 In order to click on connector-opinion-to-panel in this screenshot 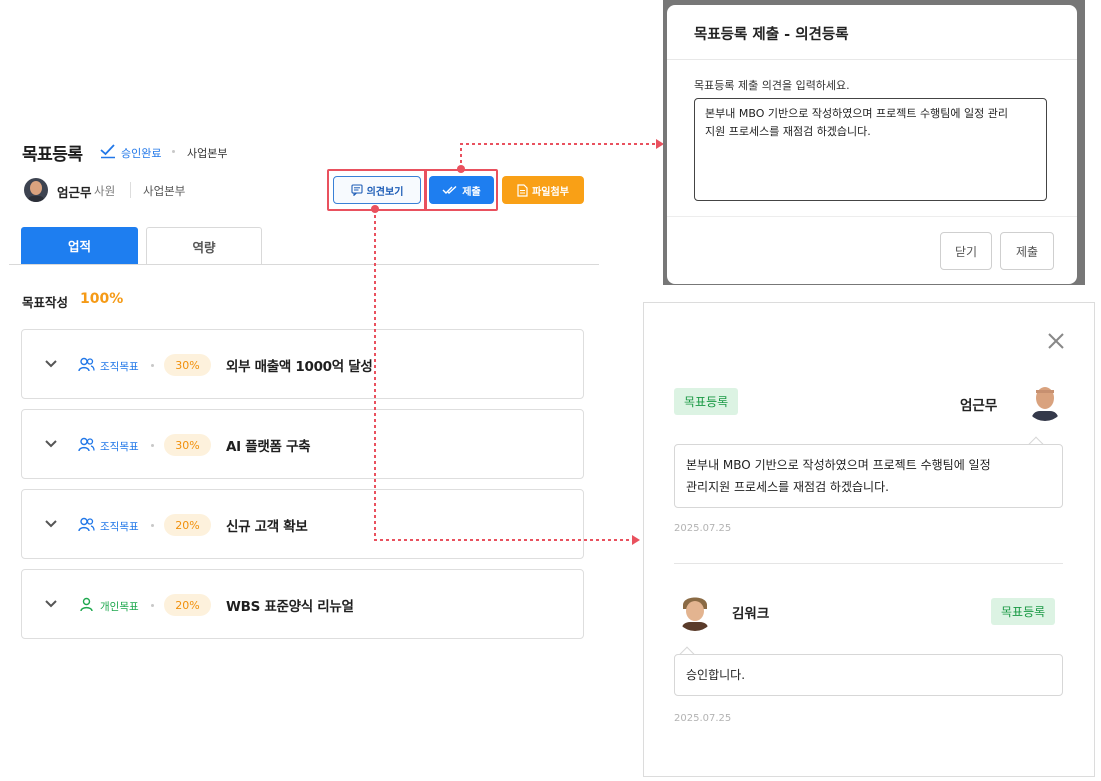, I will do `click(505, 375)`.